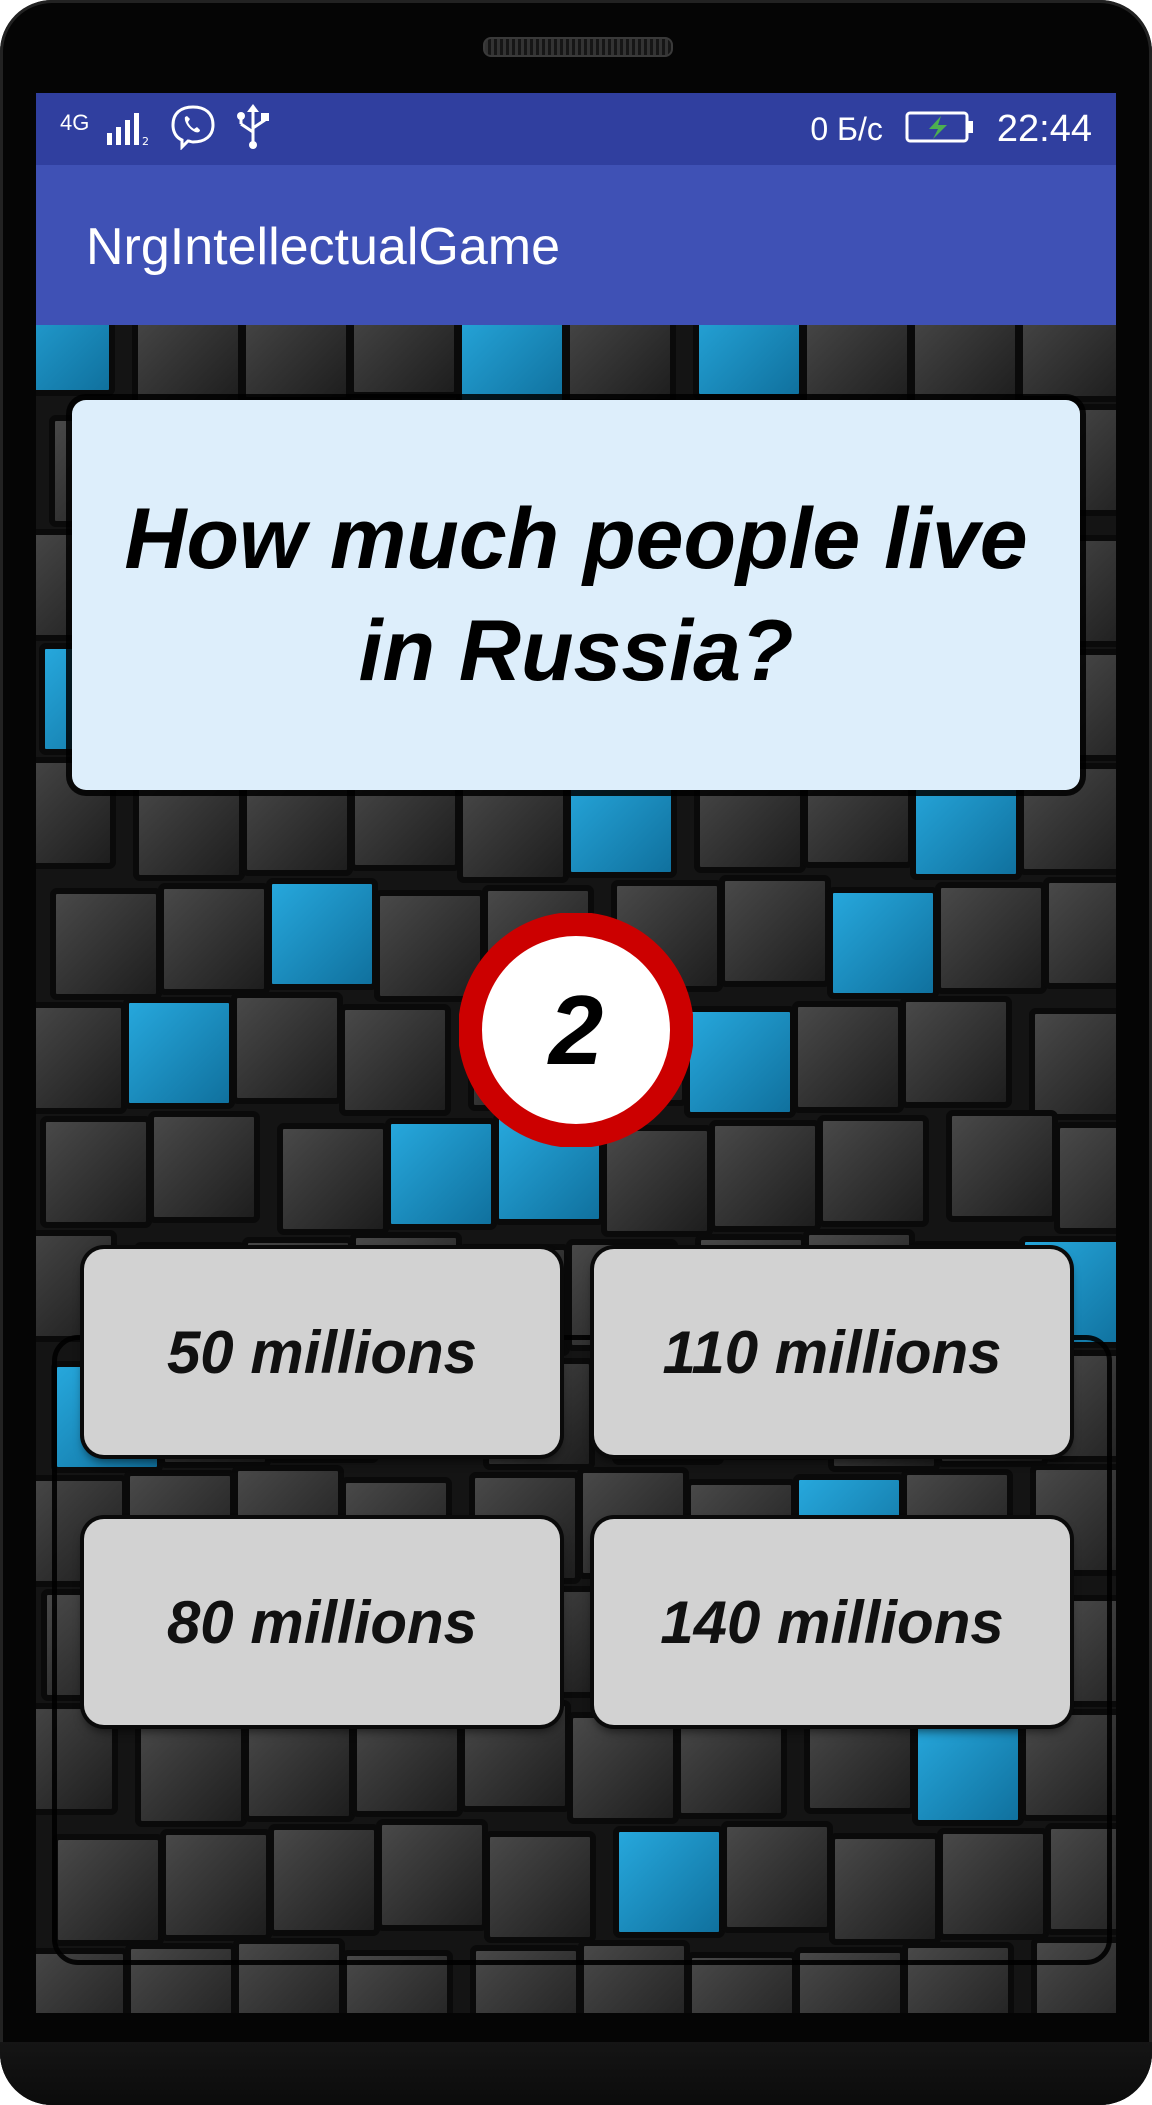 This screenshot has height=2105, width=1152. I want to click on question-text: How much people live in Russia?, so click(576, 595).